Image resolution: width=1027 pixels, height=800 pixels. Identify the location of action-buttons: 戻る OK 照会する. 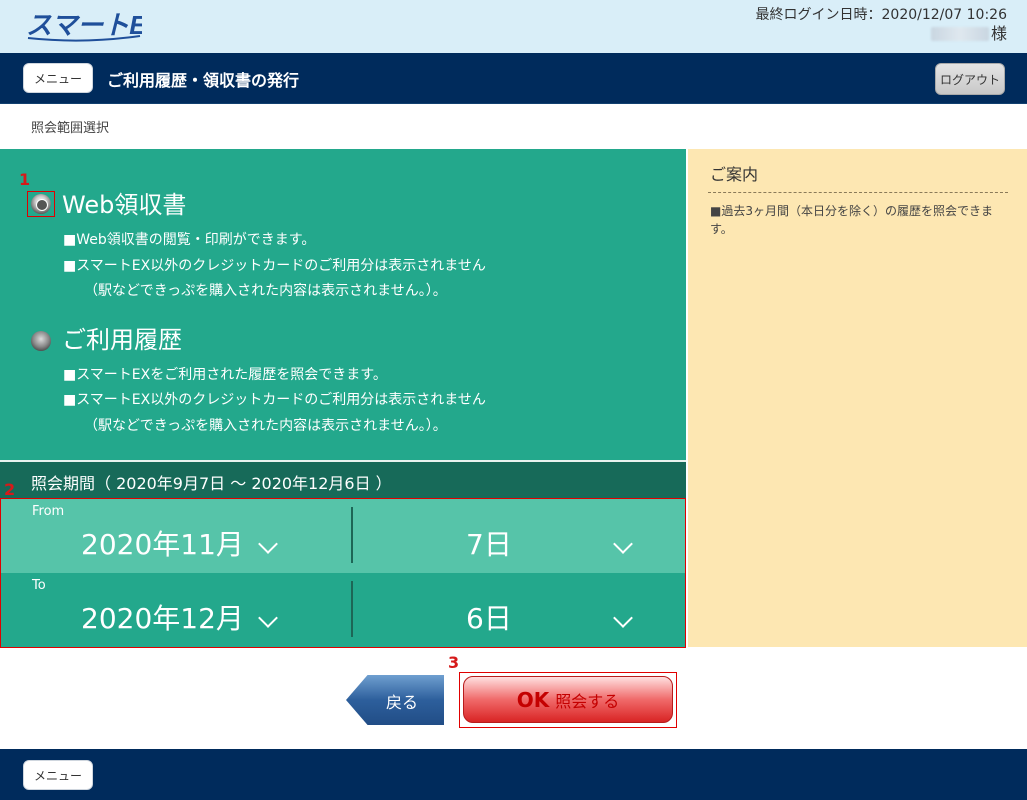
(513, 700).